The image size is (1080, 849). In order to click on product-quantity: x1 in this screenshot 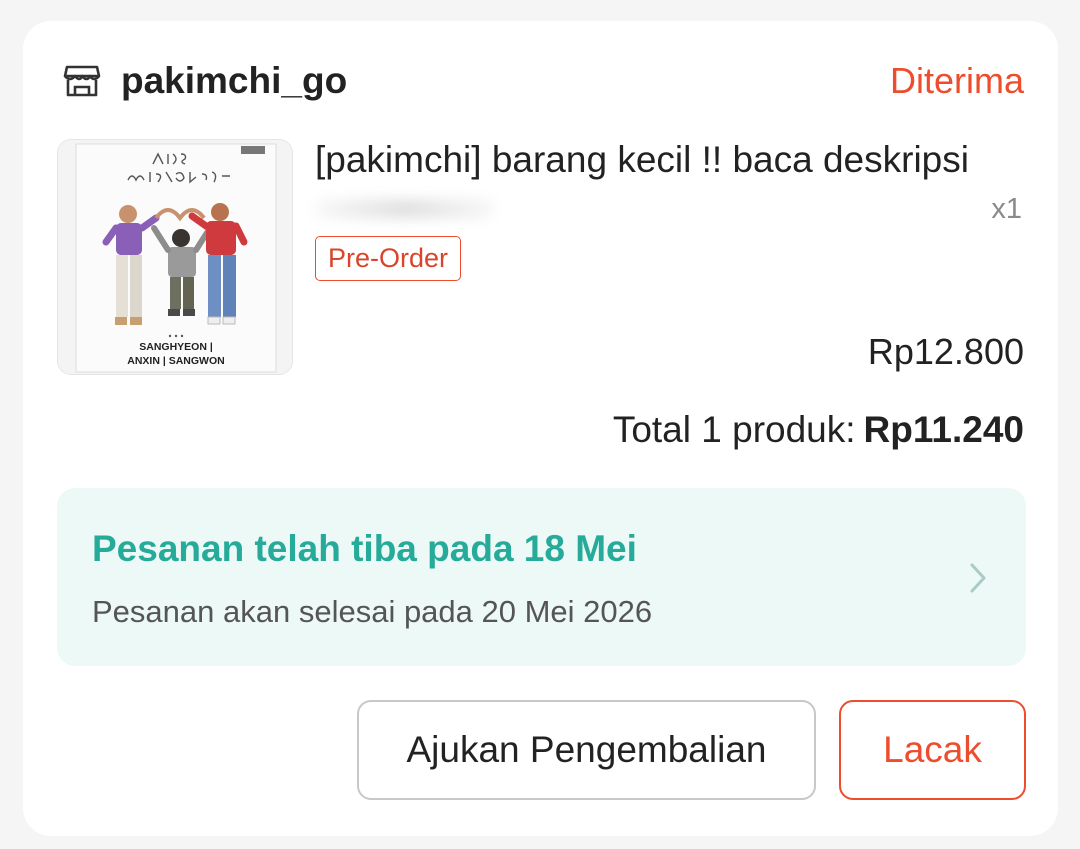, I will do `click(1006, 209)`.